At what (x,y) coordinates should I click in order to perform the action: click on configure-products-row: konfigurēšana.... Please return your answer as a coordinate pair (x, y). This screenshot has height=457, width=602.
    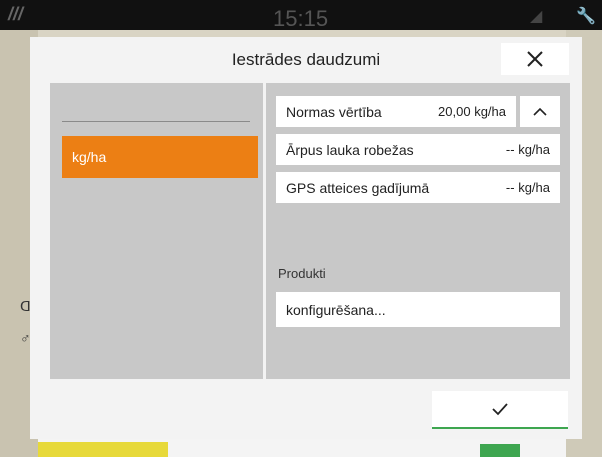
    Looking at the image, I should click on (418, 309).